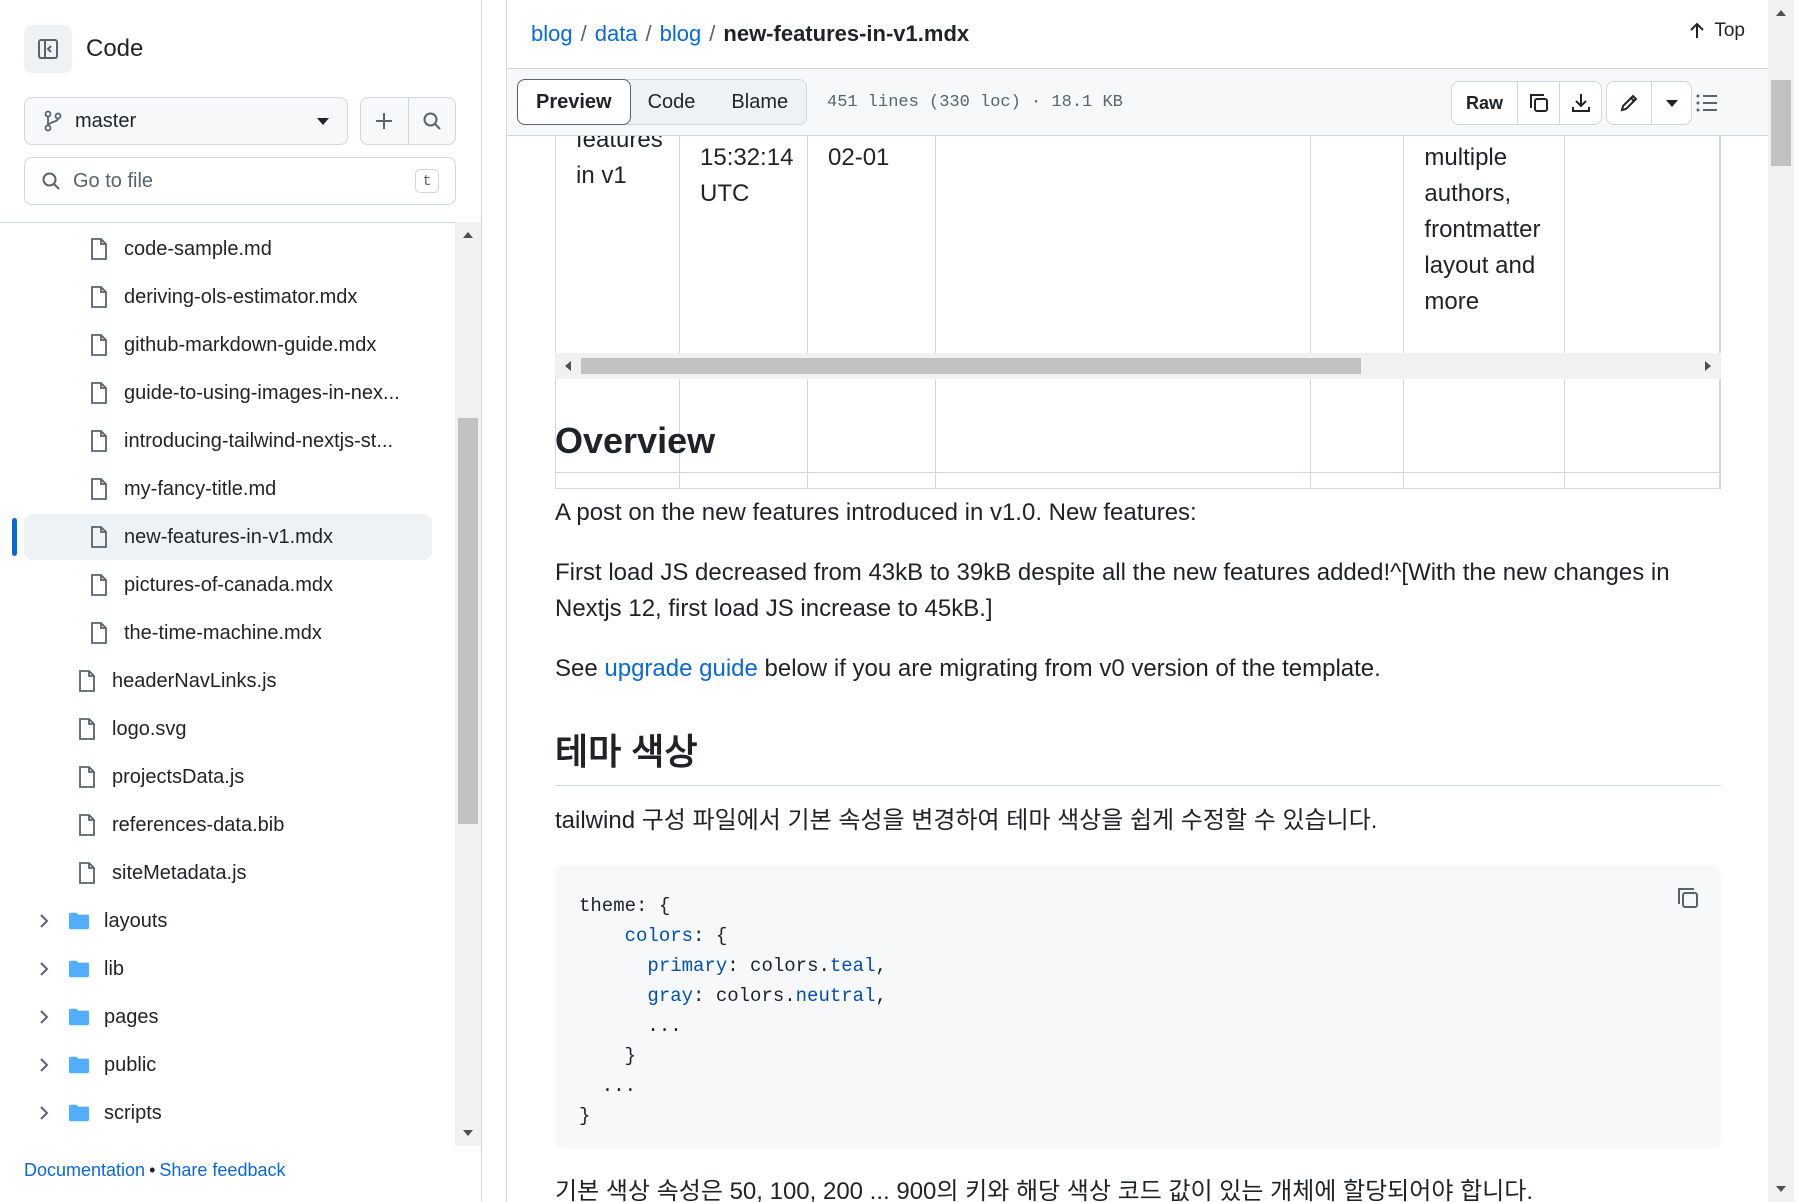 This screenshot has height=1202, width=1818. I want to click on tree-item-label: projectsData.js, so click(178, 776).